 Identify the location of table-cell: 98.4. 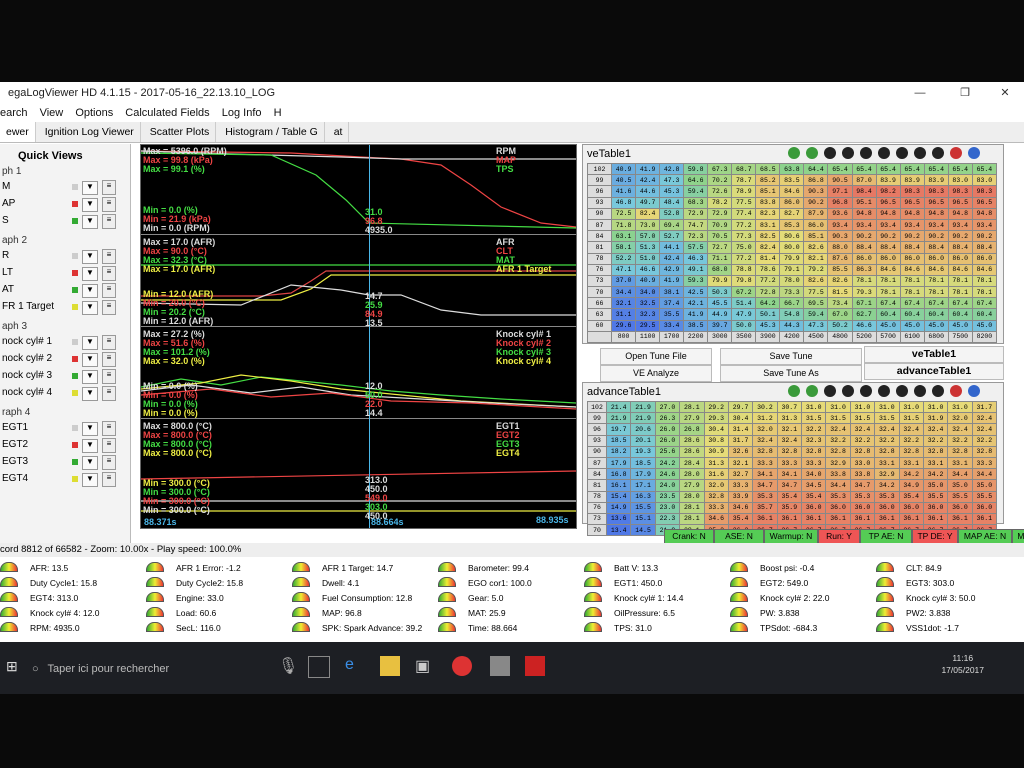
(864, 191).